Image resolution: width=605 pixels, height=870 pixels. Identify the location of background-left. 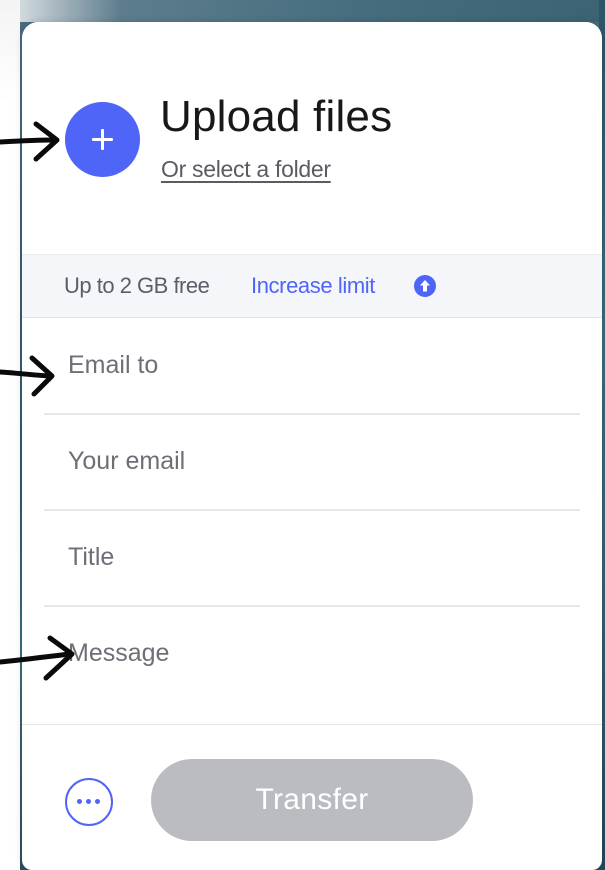
(10, 435).